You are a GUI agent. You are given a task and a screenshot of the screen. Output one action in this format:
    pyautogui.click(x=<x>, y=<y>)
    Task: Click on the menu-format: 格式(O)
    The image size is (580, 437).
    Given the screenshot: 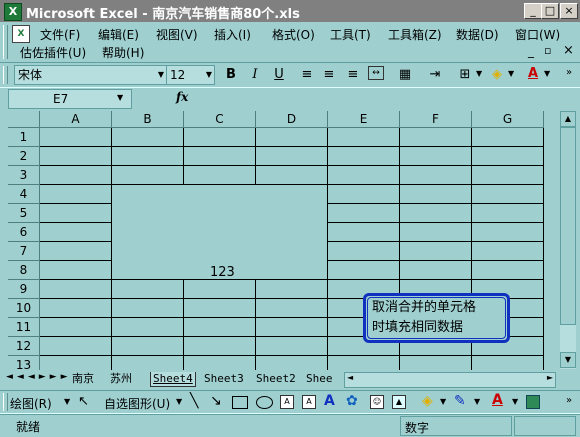 What is the action you would take?
    pyautogui.click(x=293, y=34)
    